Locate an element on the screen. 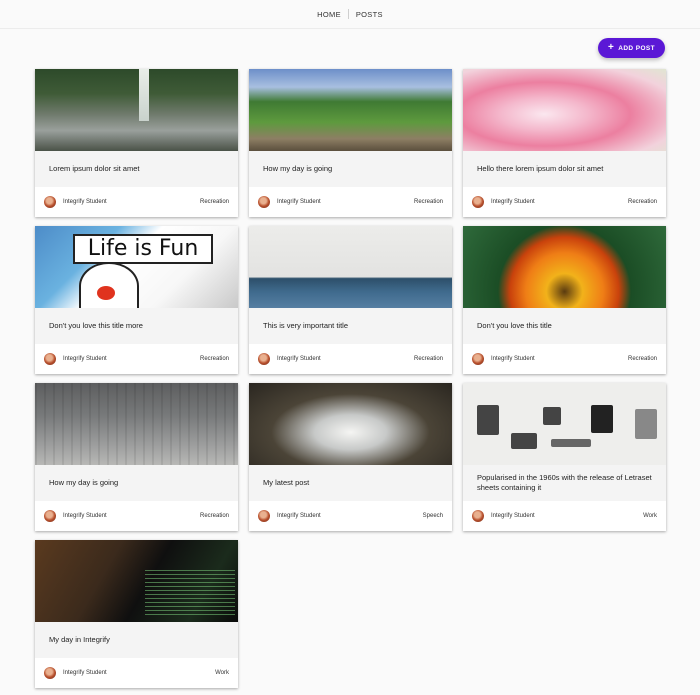  forest-river-photo is located at coordinates (350, 110).